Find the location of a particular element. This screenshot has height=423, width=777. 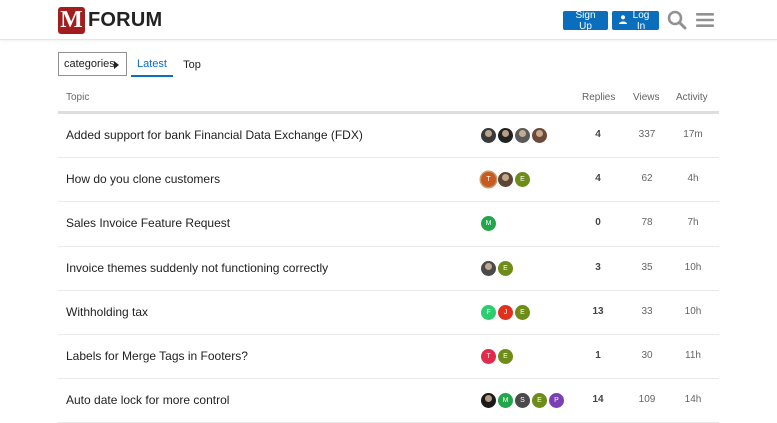

topic-posters is located at coordinates (515, 136).